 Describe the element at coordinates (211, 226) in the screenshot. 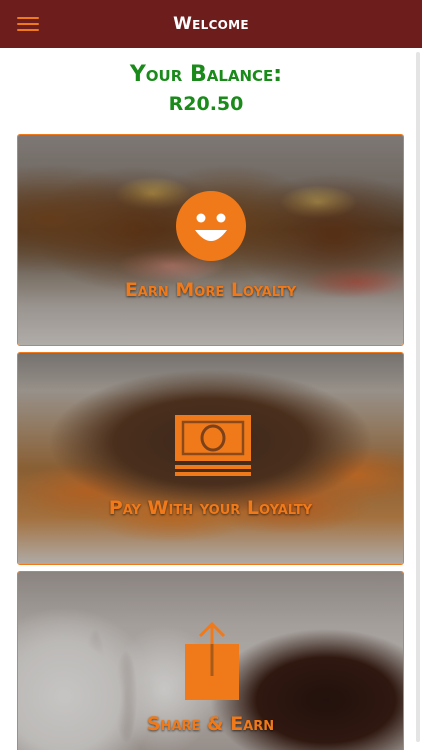

I see `smiley-icon` at that location.